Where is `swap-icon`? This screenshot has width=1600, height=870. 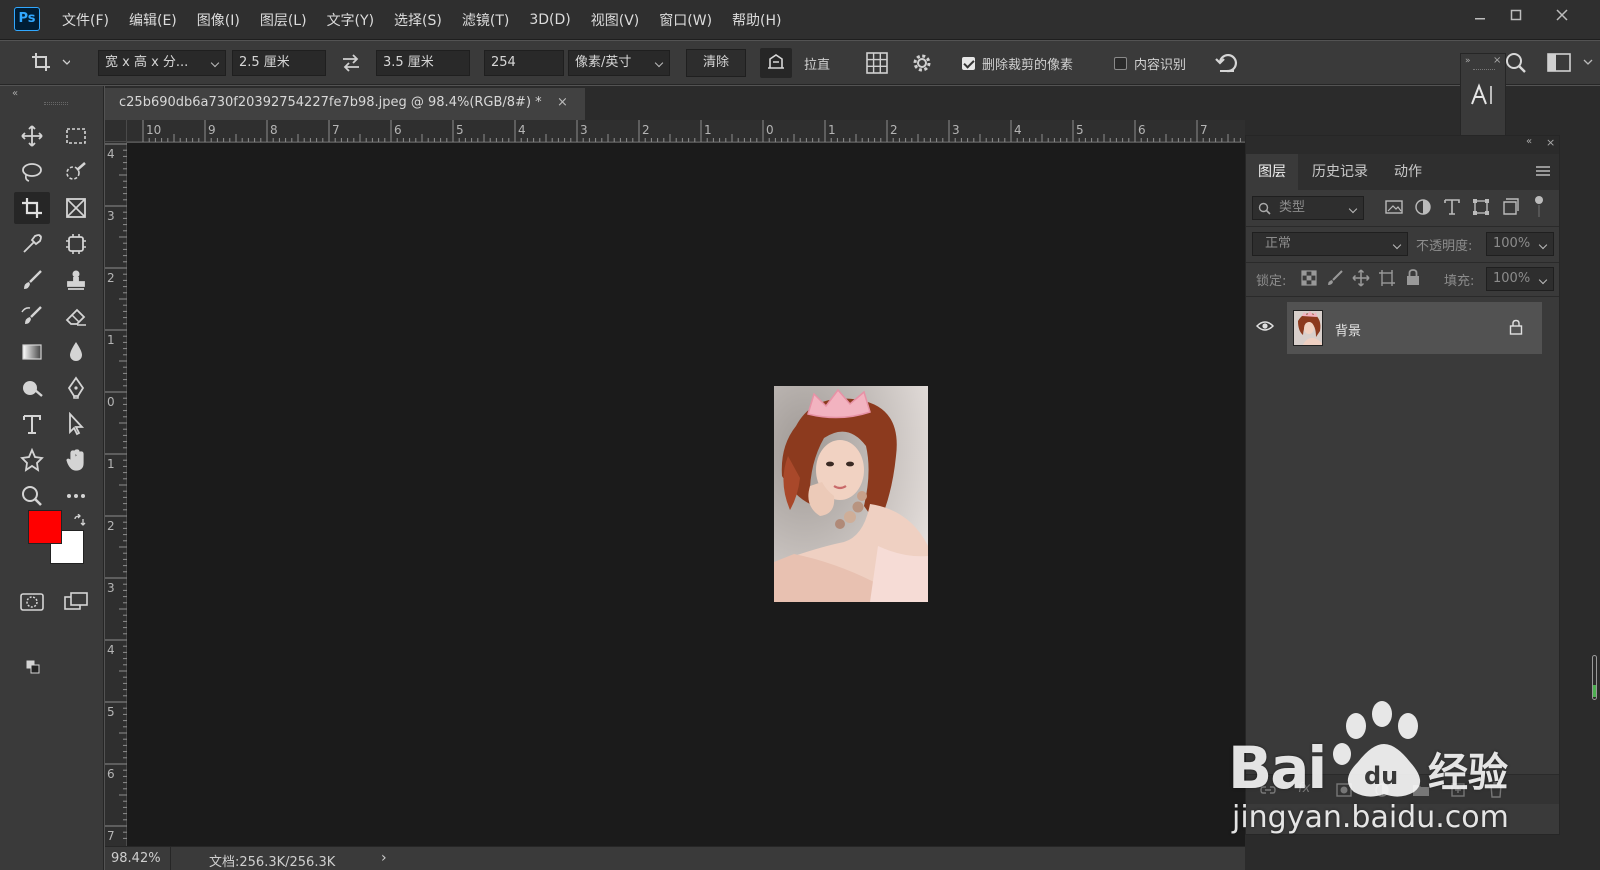 swap-icon is located at coordinates (351, 63).